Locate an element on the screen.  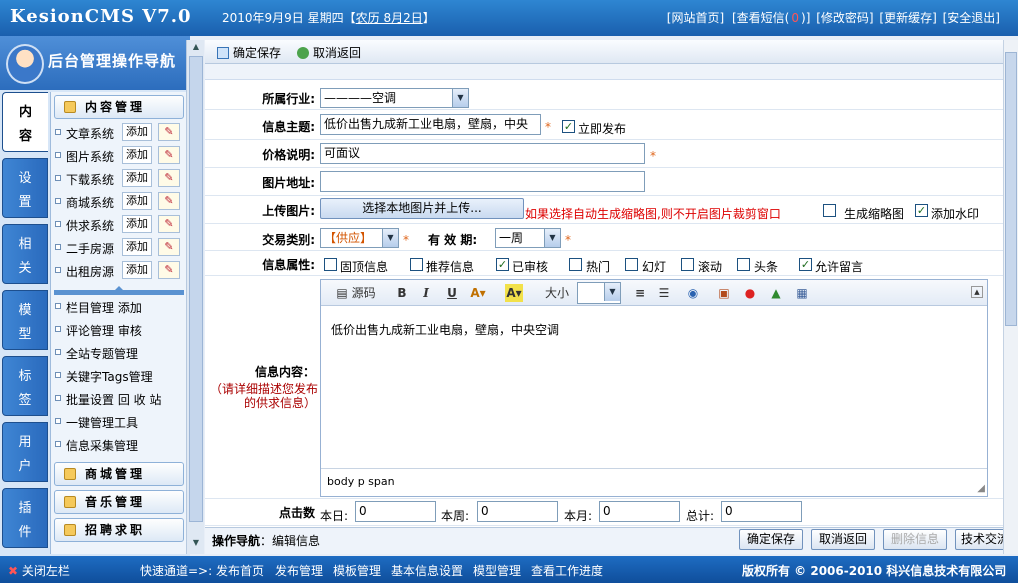
jobs-management-head: 招聘求职 is located at coordinates (119, 530).